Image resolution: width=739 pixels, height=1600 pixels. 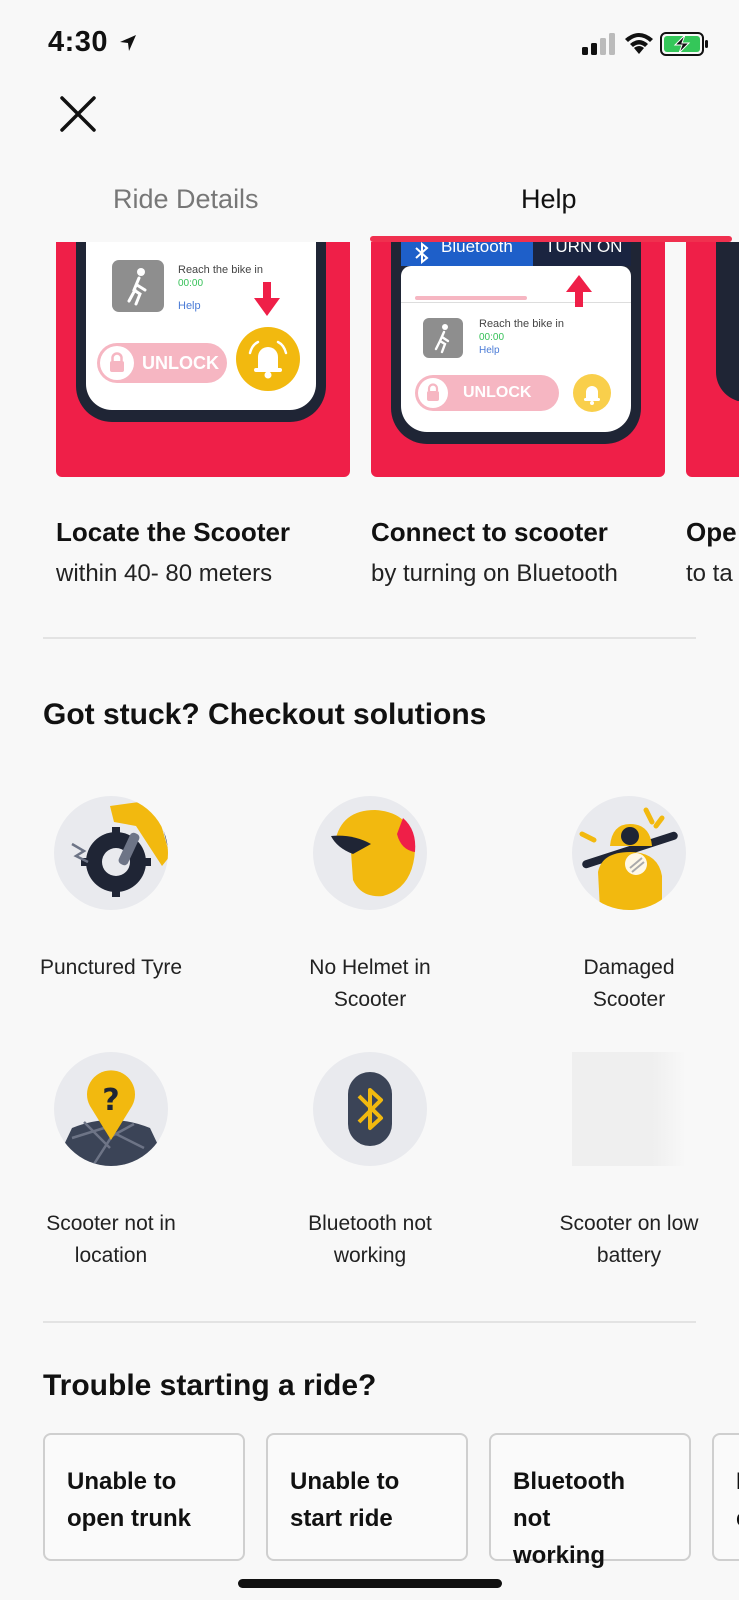 I want to click on low-battery-icon, so click(x=629, y=1109).